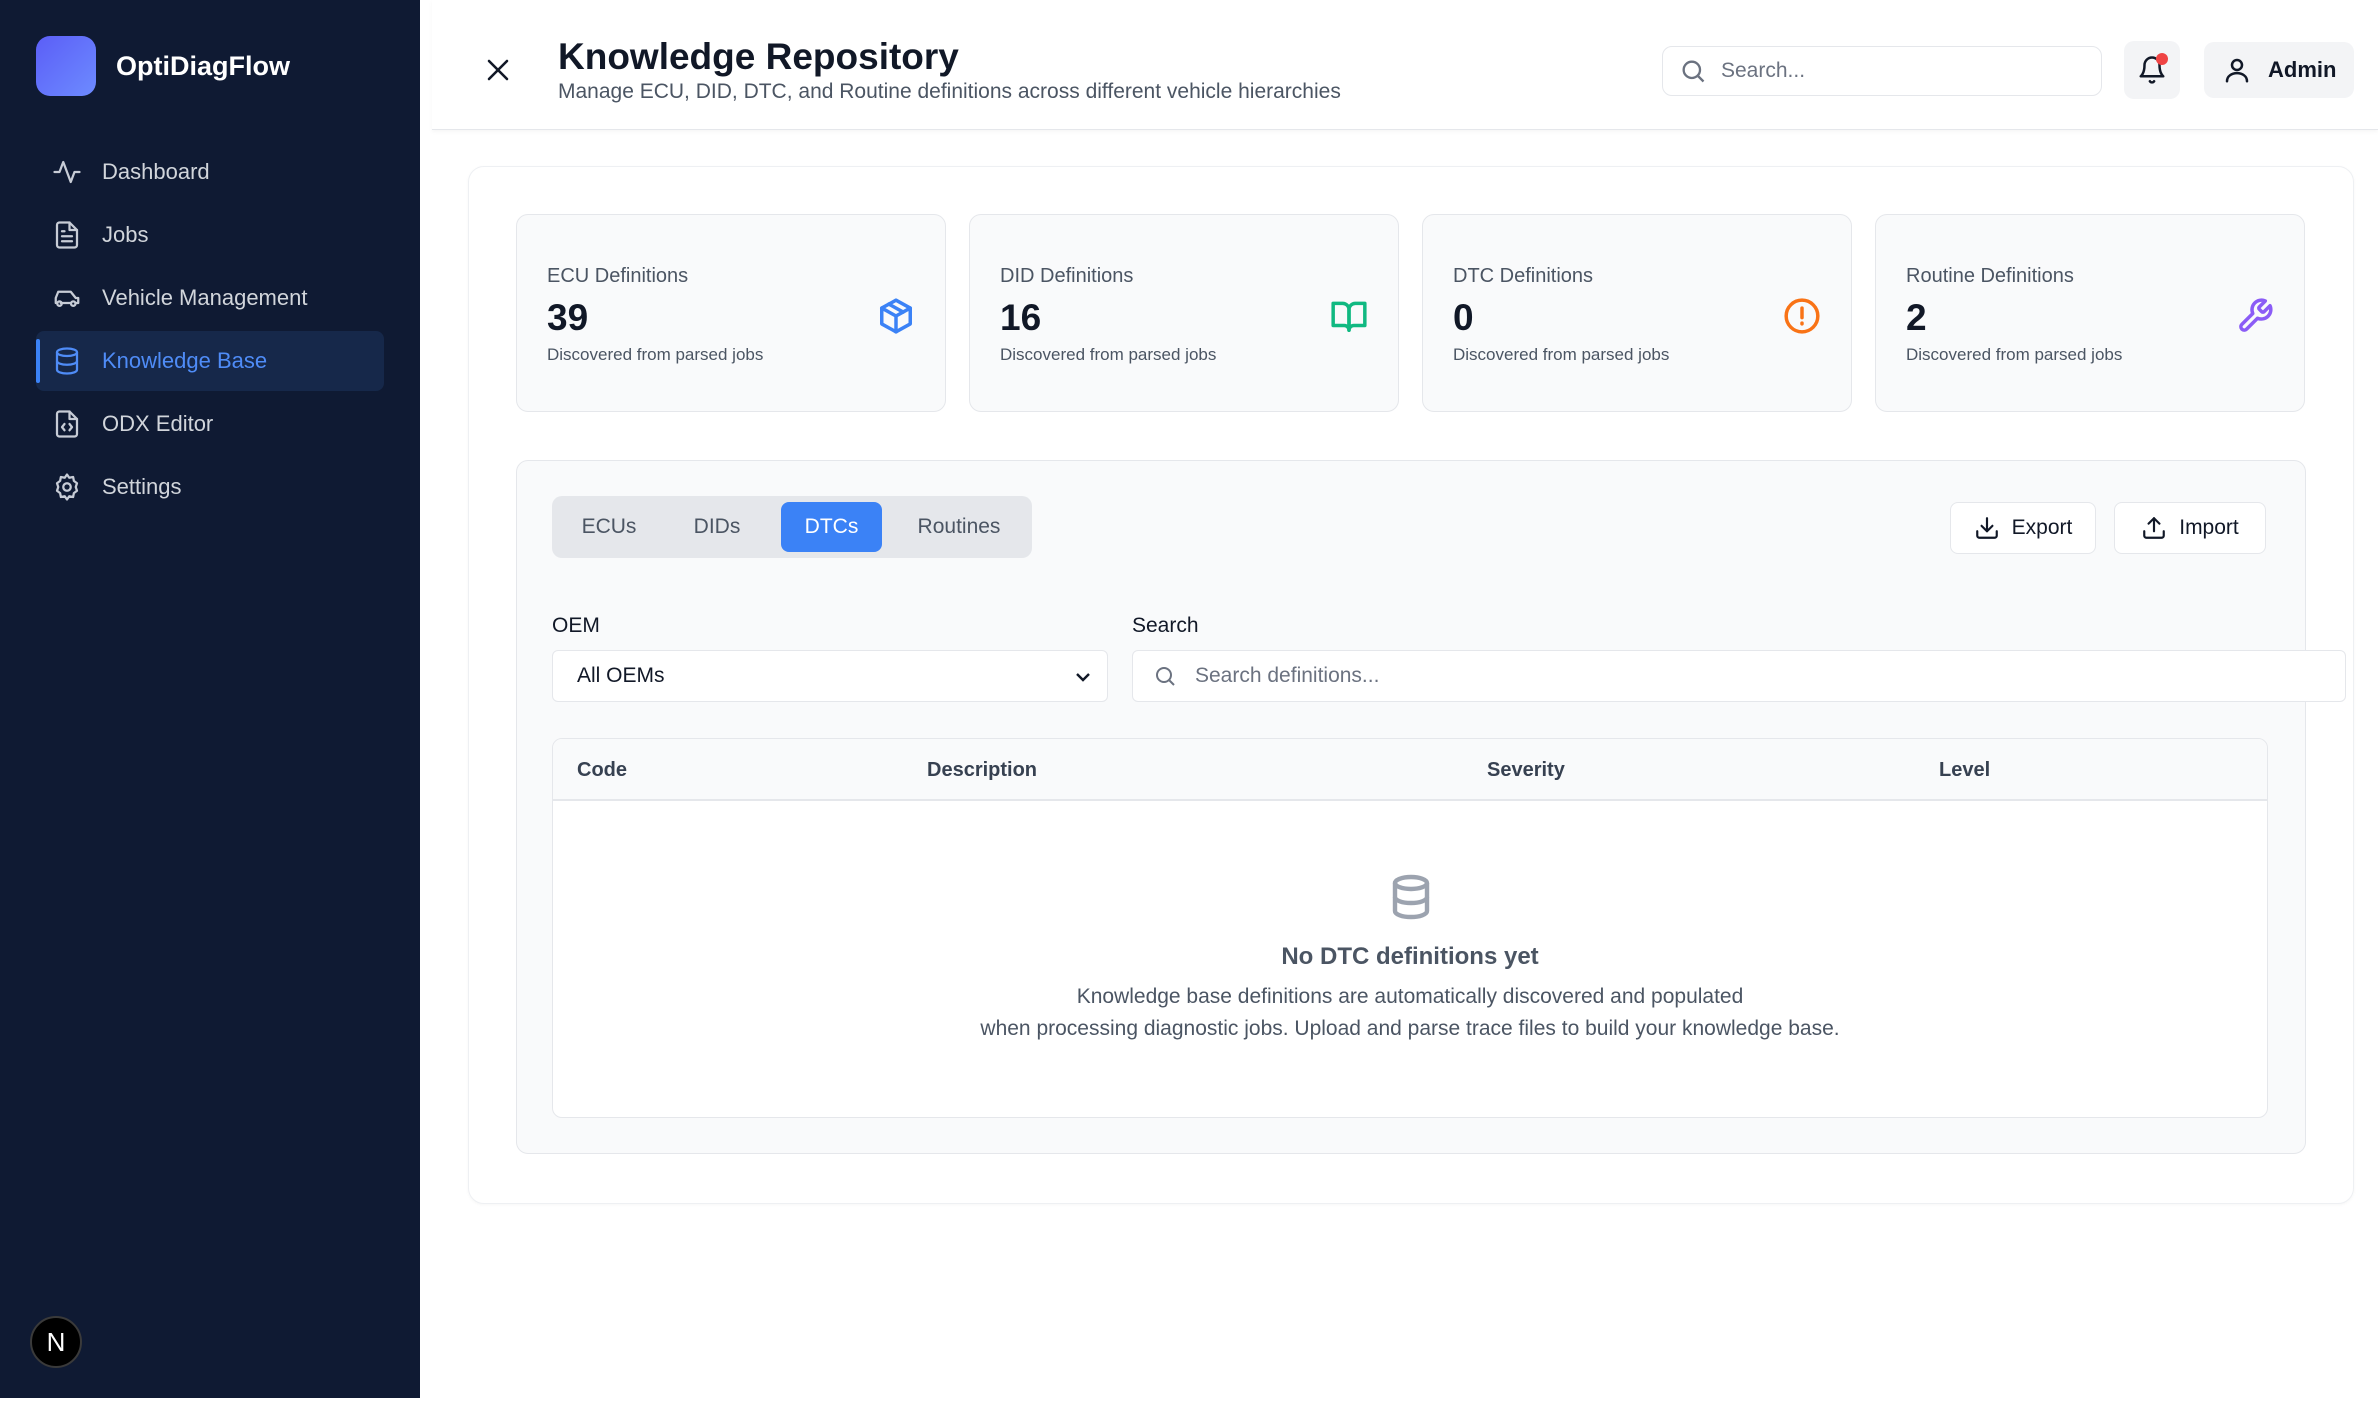 This screenshot has height=1422, width=2378. I want to click on import-label: Import, so click(2209, 527).